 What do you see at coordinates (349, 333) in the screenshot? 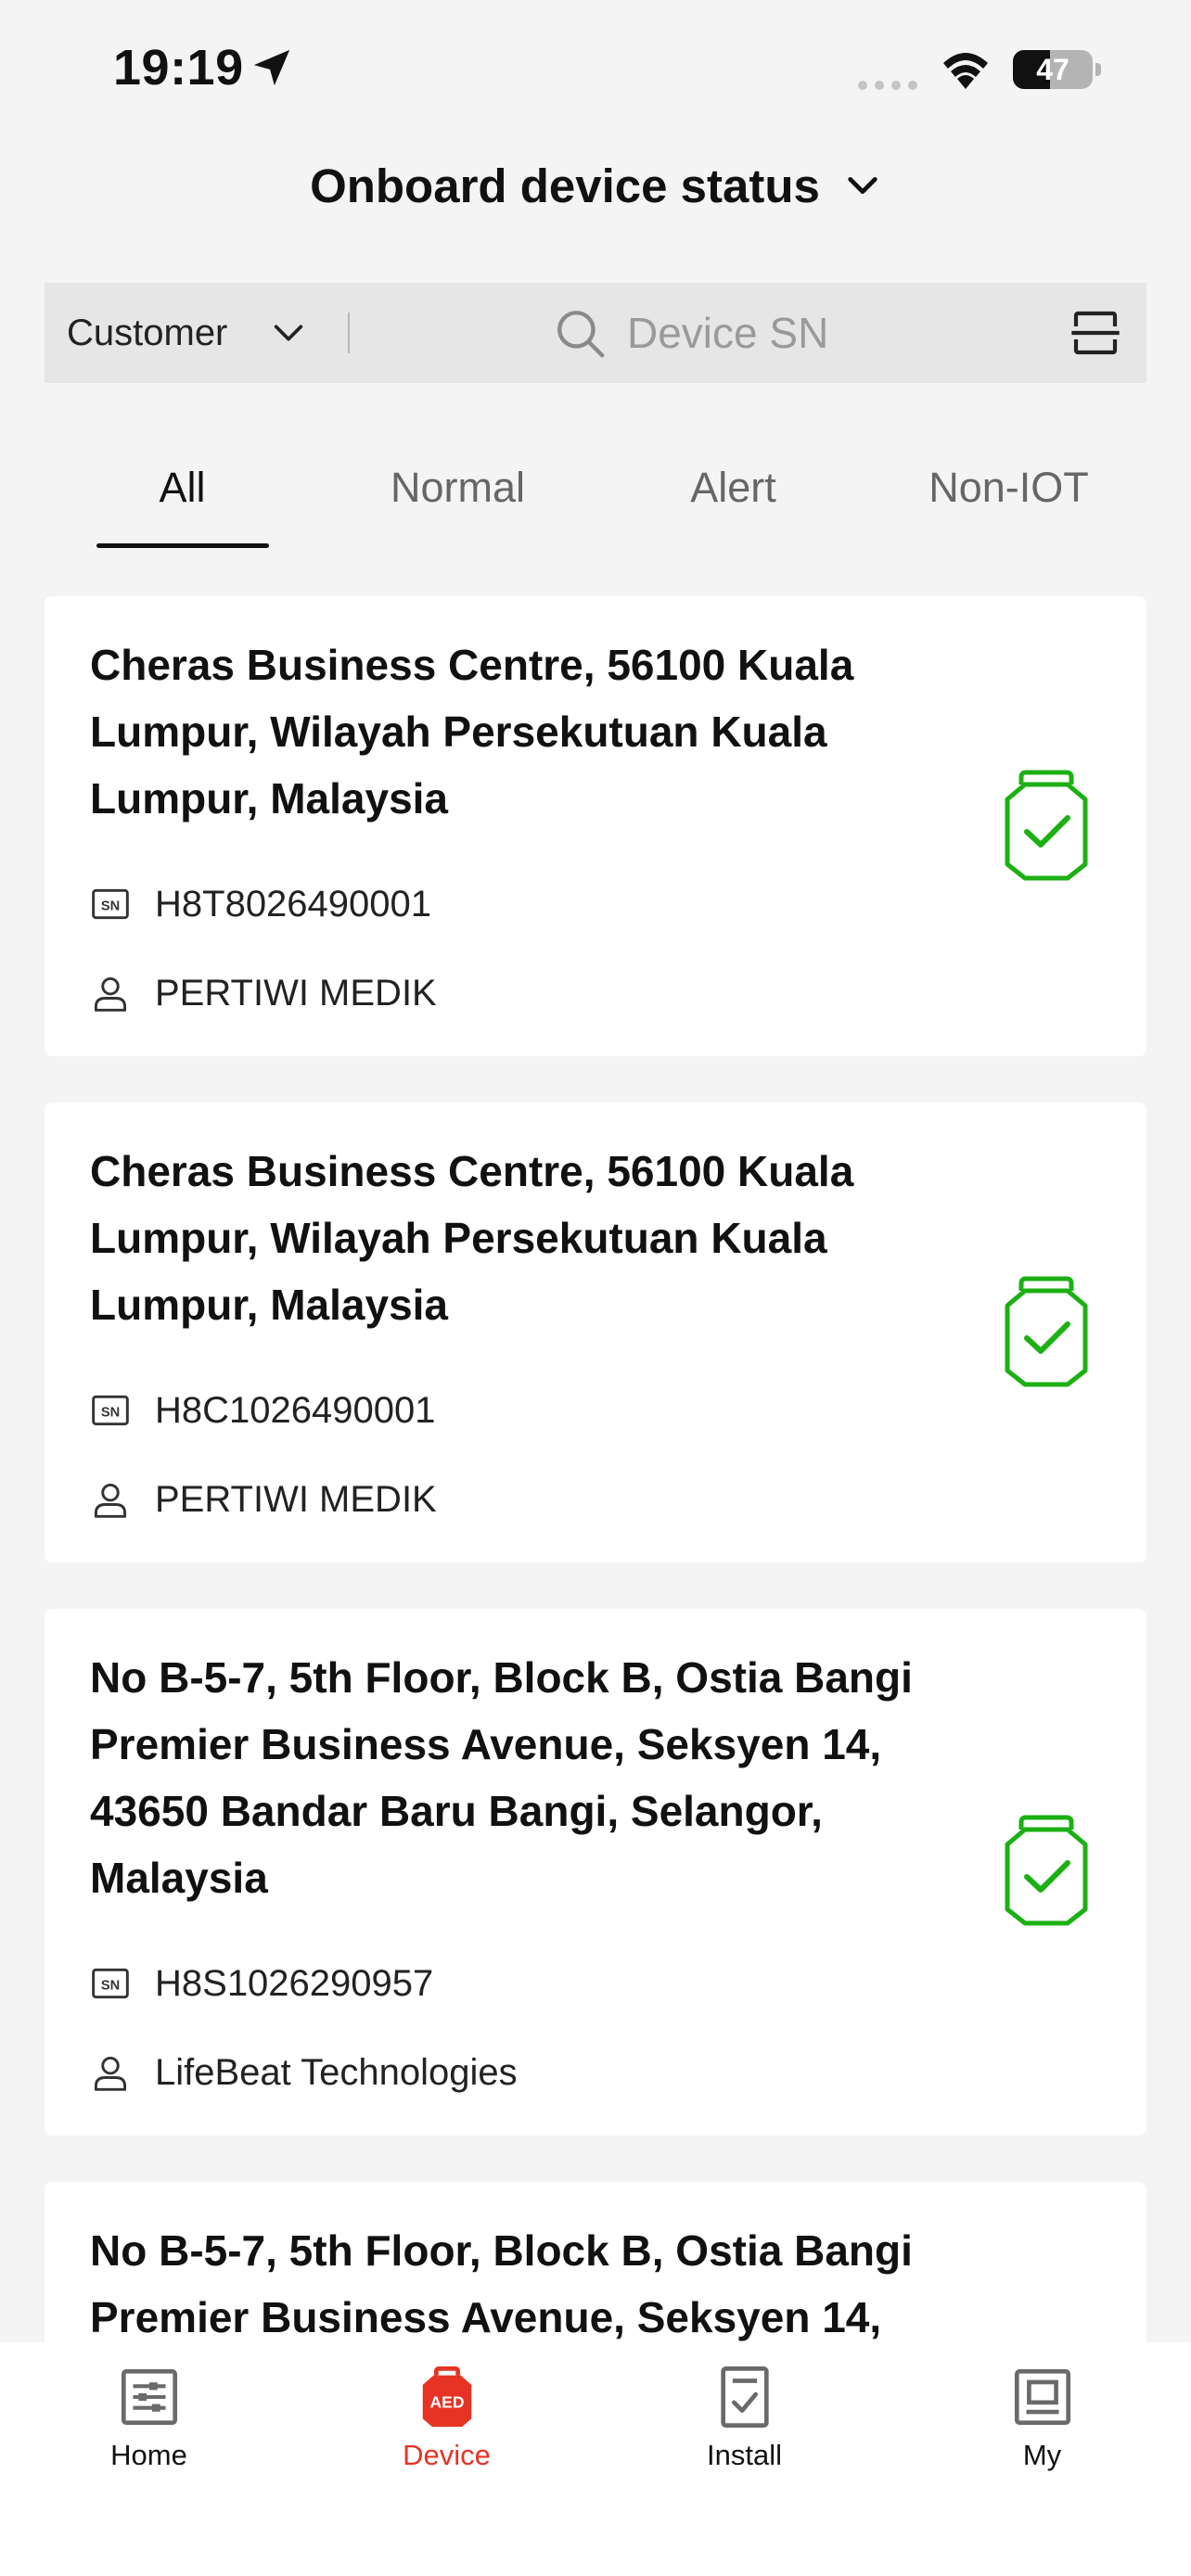
I see `divider` at bounding box center [349, 333].